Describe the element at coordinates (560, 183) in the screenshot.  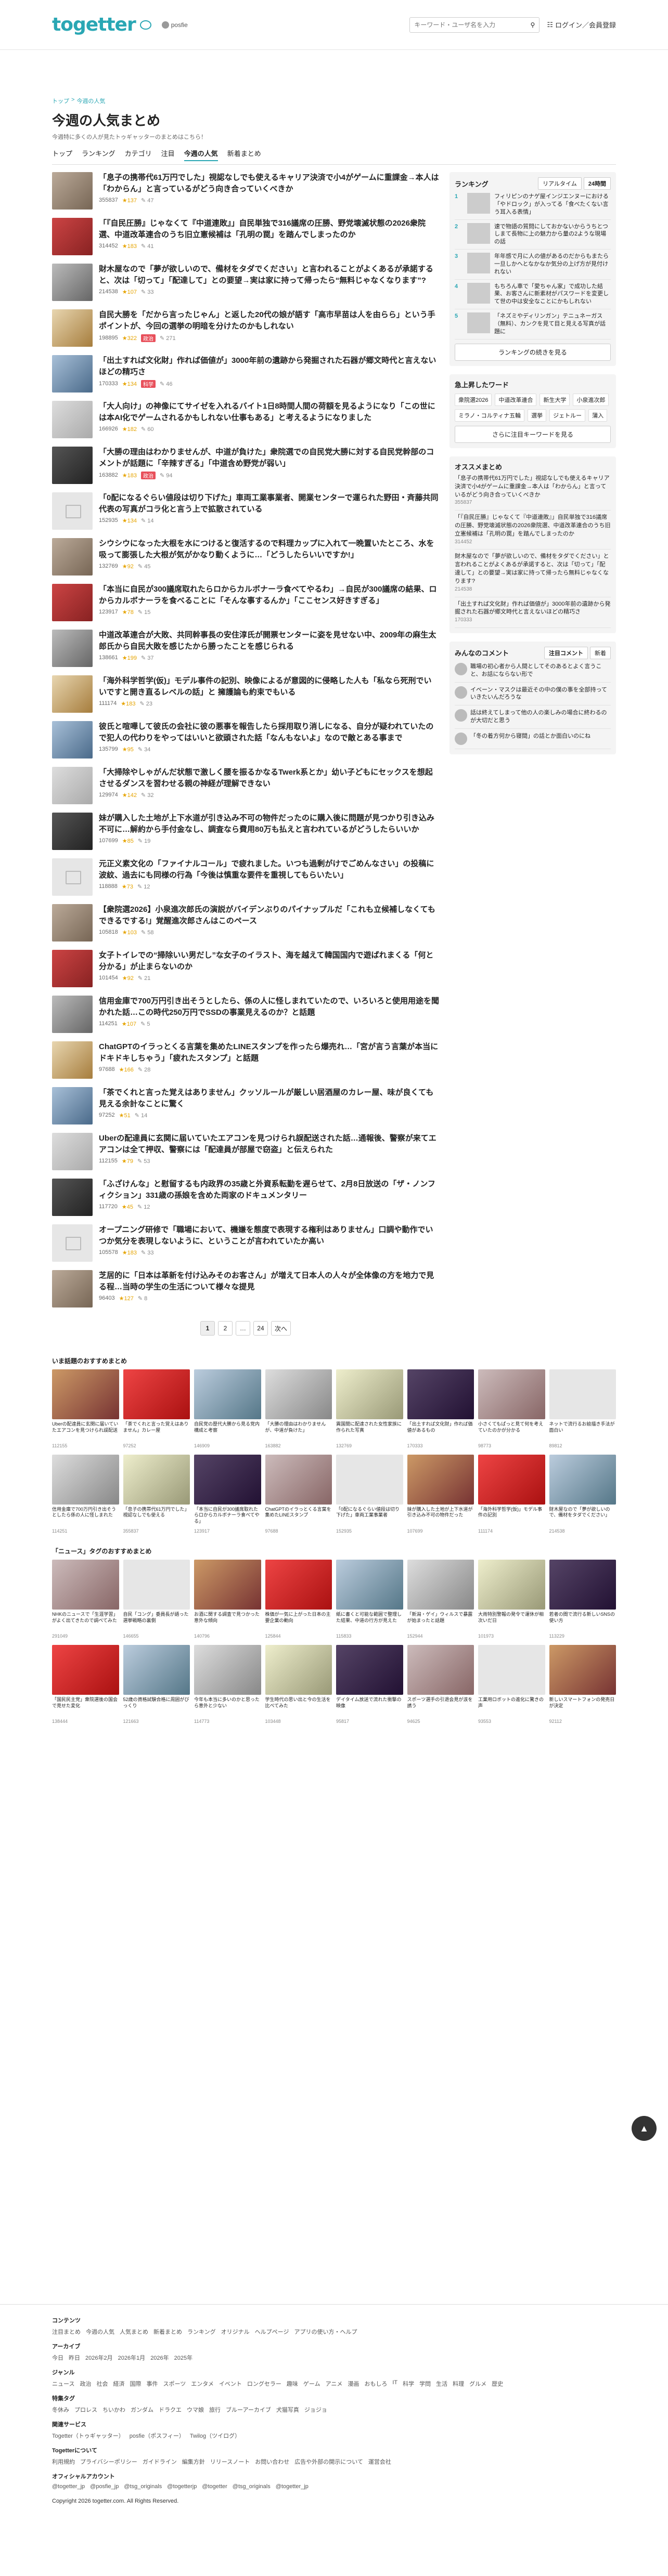
I see `ranking-tab-realtime: リアルタイム` at that location.